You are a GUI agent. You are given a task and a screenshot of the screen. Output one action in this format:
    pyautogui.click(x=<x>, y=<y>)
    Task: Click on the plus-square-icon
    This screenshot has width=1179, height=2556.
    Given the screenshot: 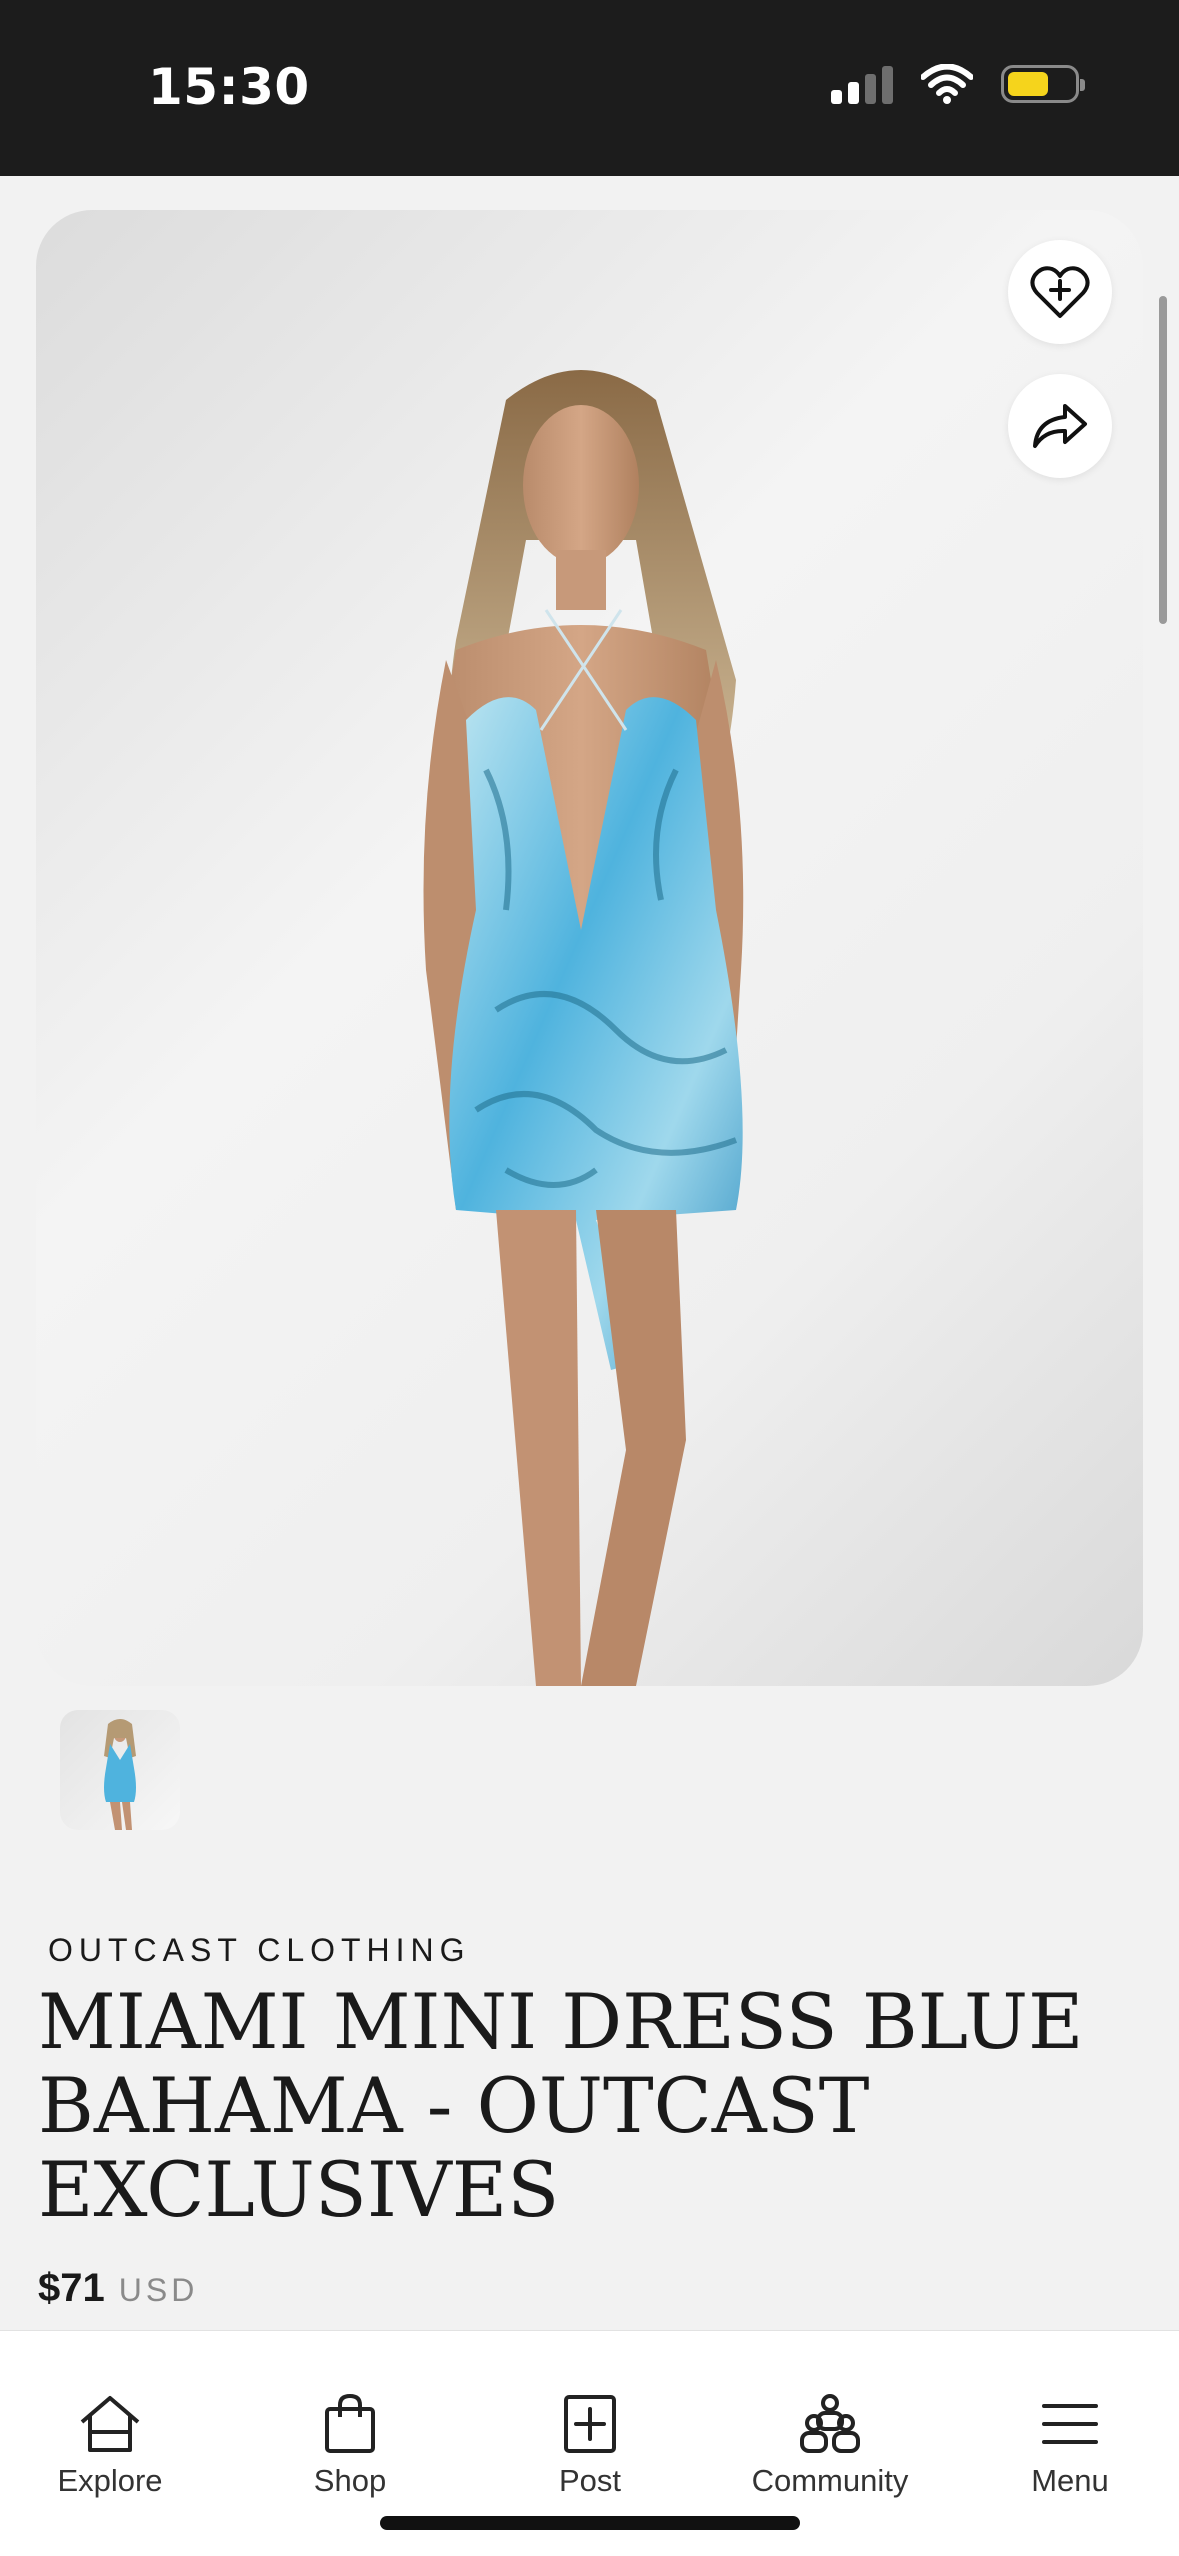 What is the action you would take?
    pyautogui.click(x=590, y=2424)
    